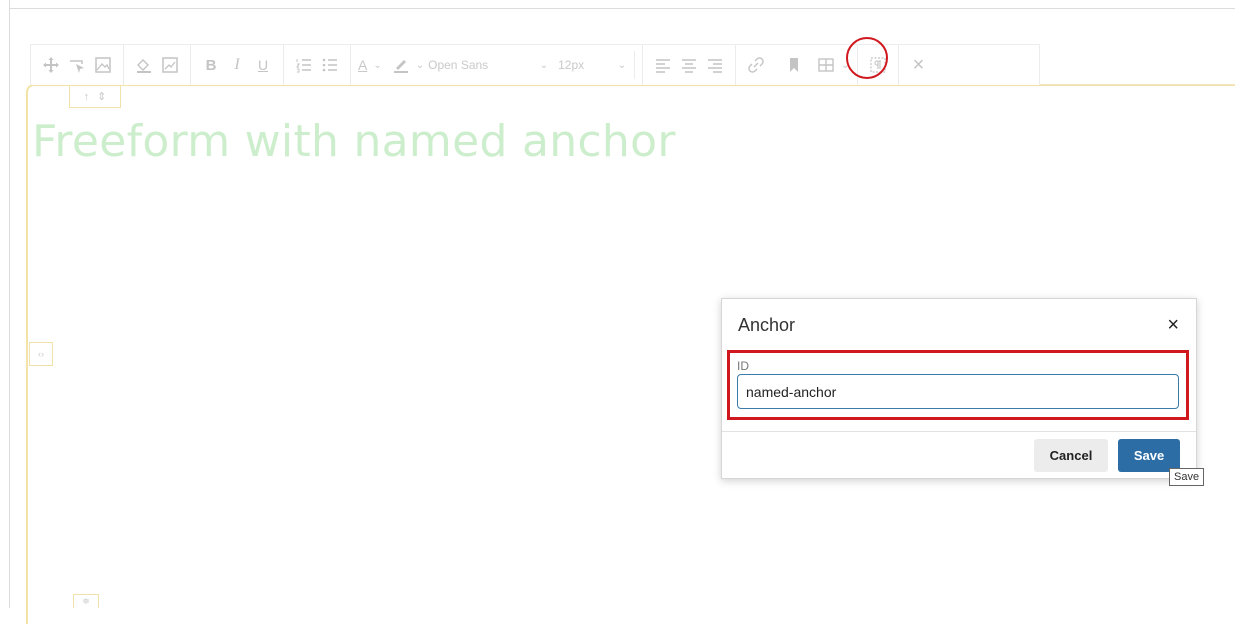  I want to click on text-color-icon: A, so click(363, 65).